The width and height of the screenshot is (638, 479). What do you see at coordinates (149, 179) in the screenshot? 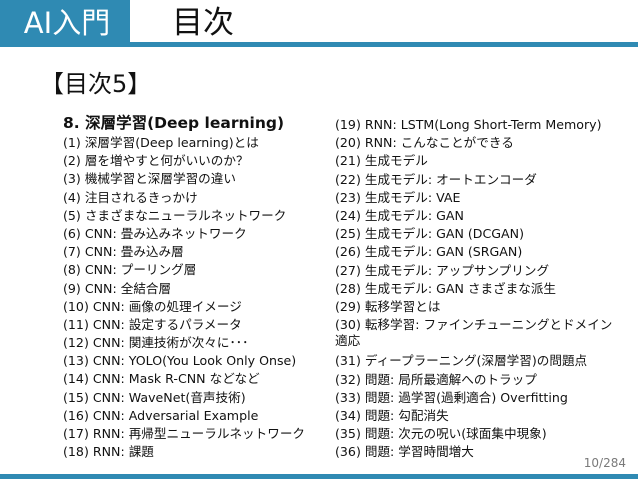
I see `toc-item: (3) 機械学習と深層学習の違い` at bounding box center [149, 179].